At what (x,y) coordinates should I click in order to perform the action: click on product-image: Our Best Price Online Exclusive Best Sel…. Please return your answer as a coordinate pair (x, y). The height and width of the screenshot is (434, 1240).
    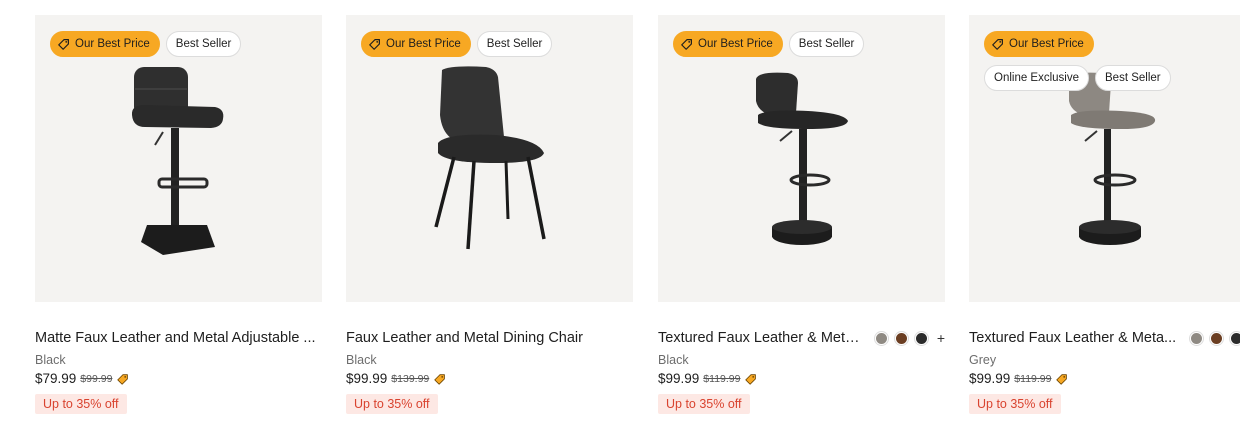
    Looking at the image, I should click on (1104, 158).